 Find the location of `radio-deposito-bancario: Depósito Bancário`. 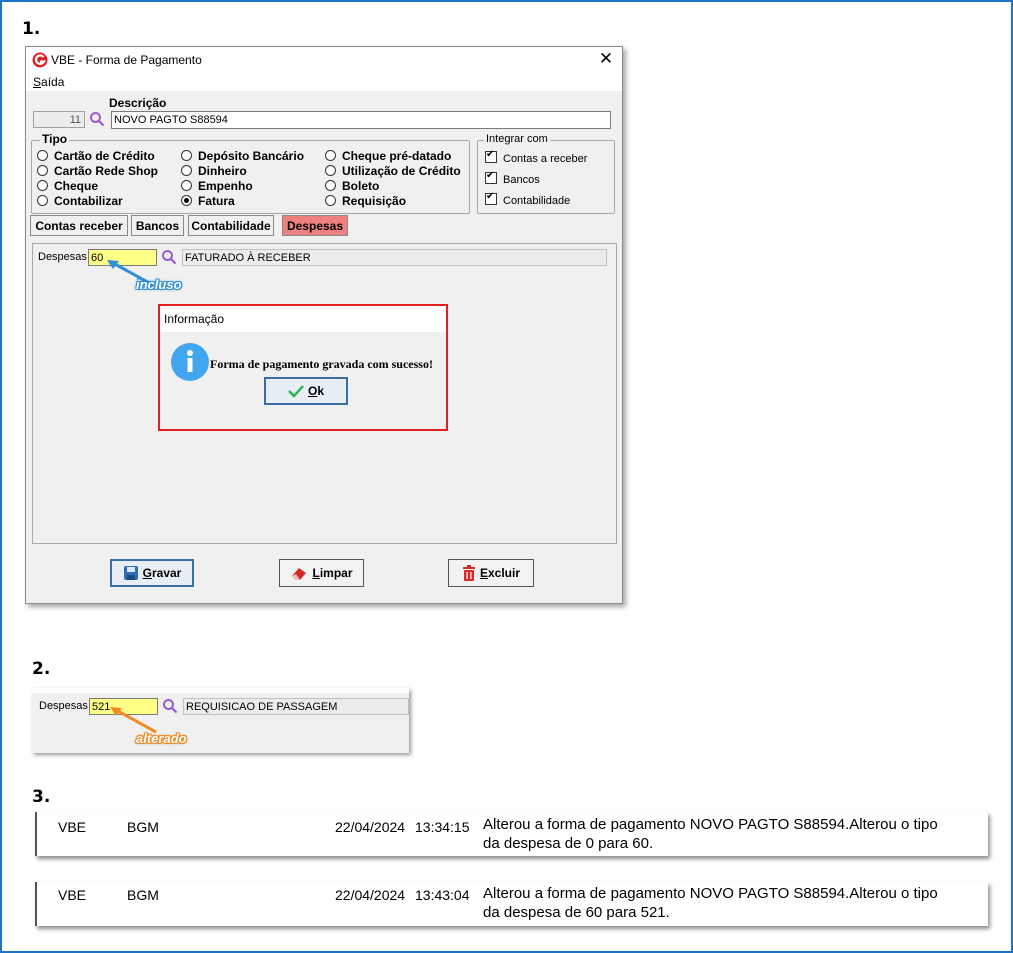

radio-deposito-bancario: Depósito Bancário is located at coordinates (242, 156).